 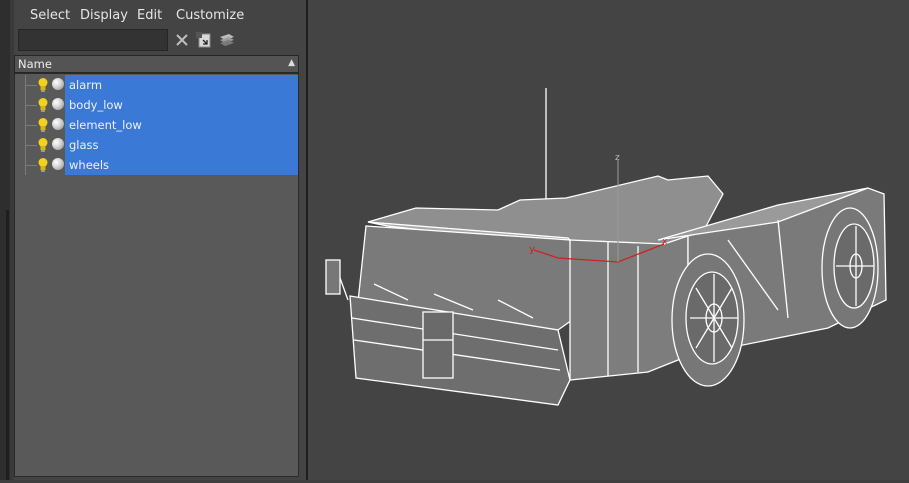 I want to click on layer-row: body_low, so click(x=156, y=105).